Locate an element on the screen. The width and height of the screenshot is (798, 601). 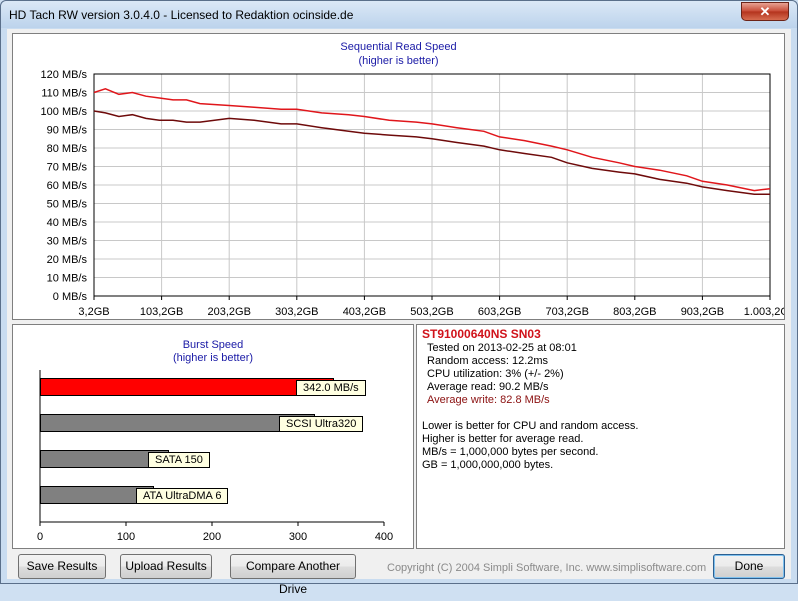
y-tick-label: 120 MB/s is located at coordinates (64, 75).